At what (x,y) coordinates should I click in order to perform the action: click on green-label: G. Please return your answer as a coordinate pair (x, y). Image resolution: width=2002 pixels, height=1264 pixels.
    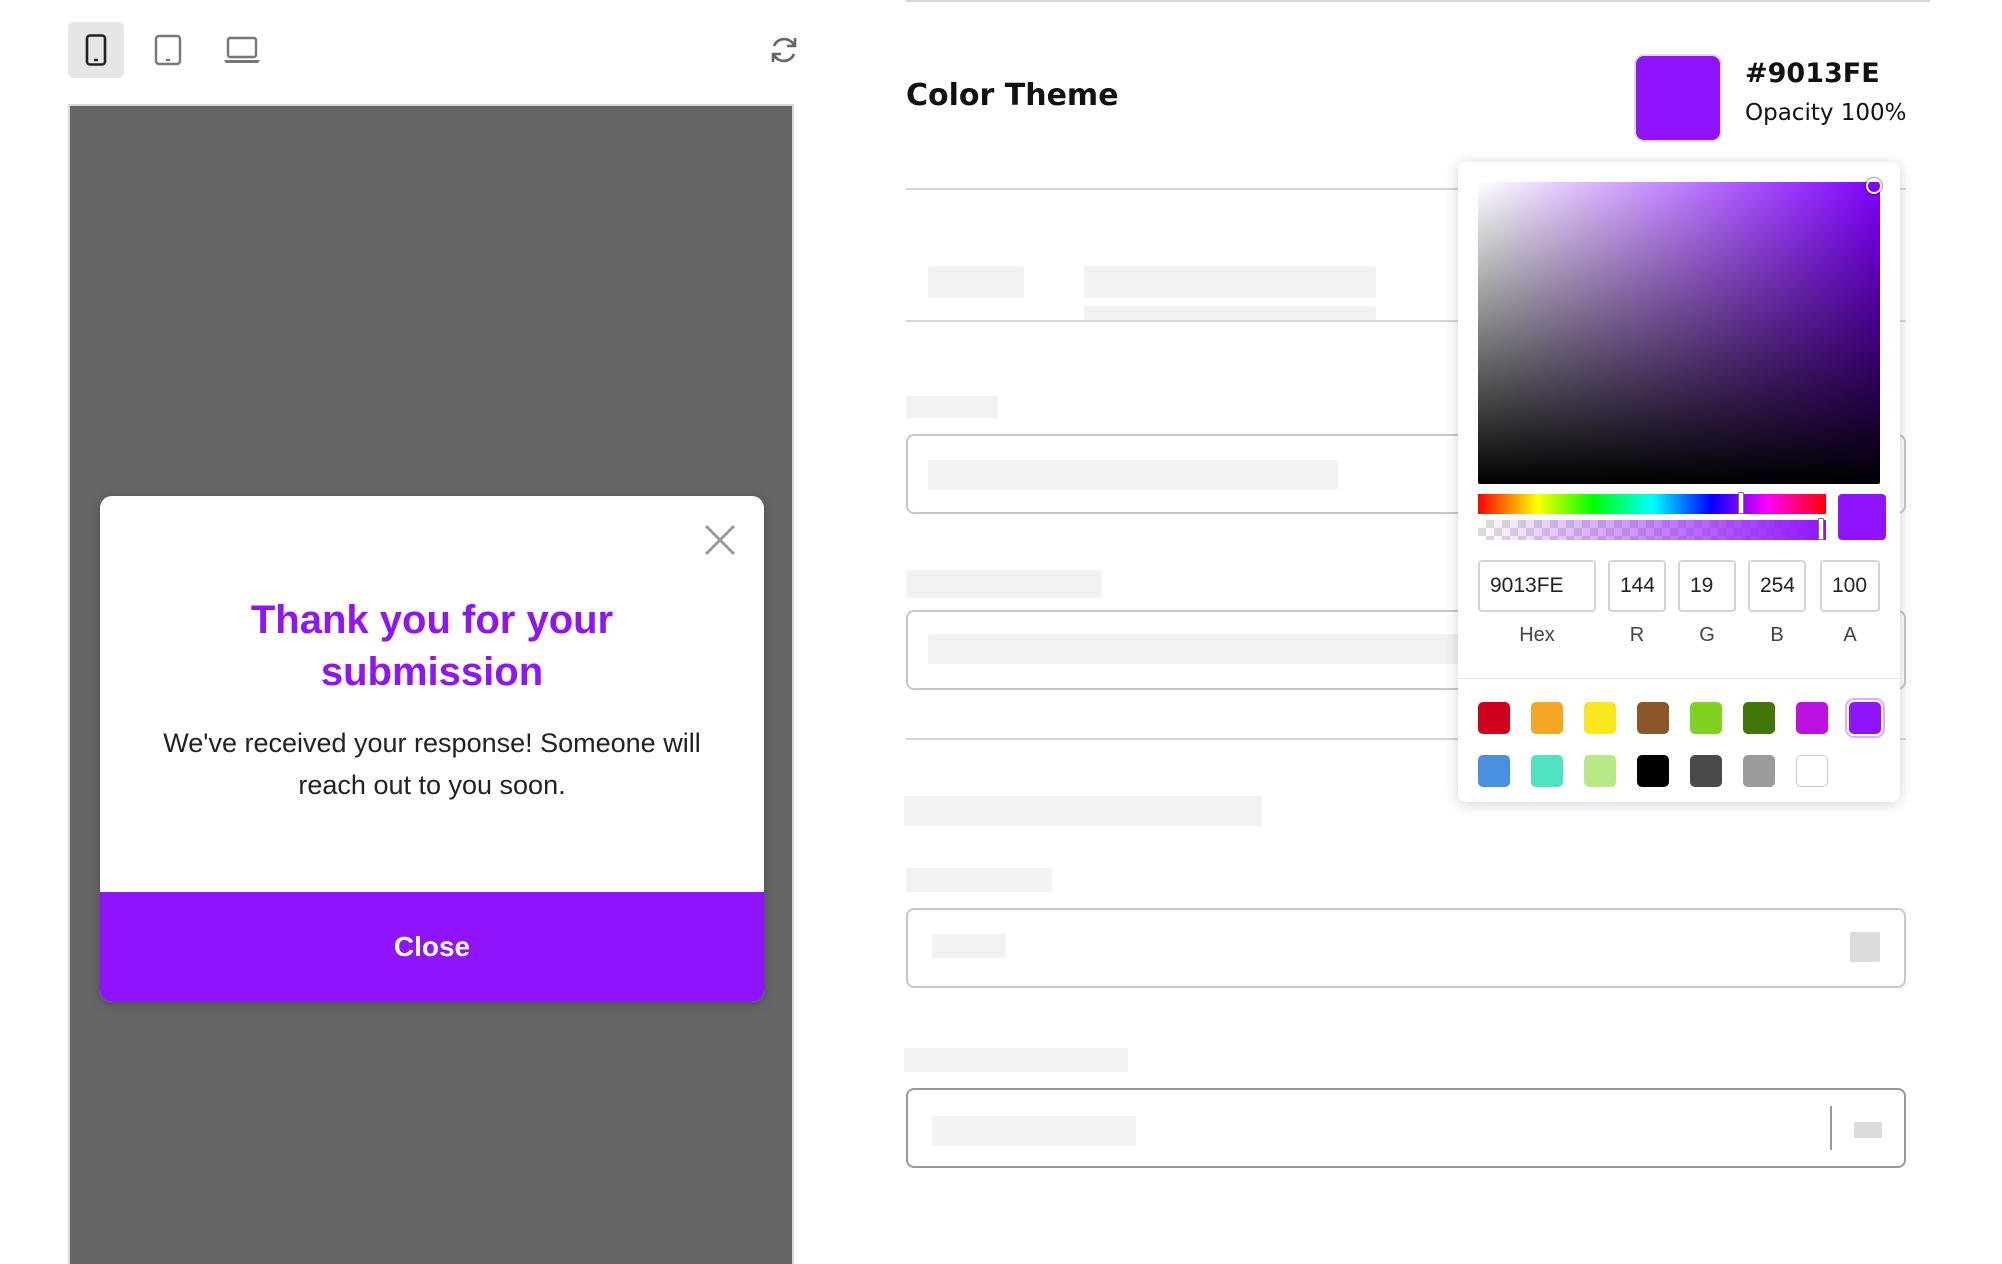
    Looking at the image, I should click on (1707, 635).